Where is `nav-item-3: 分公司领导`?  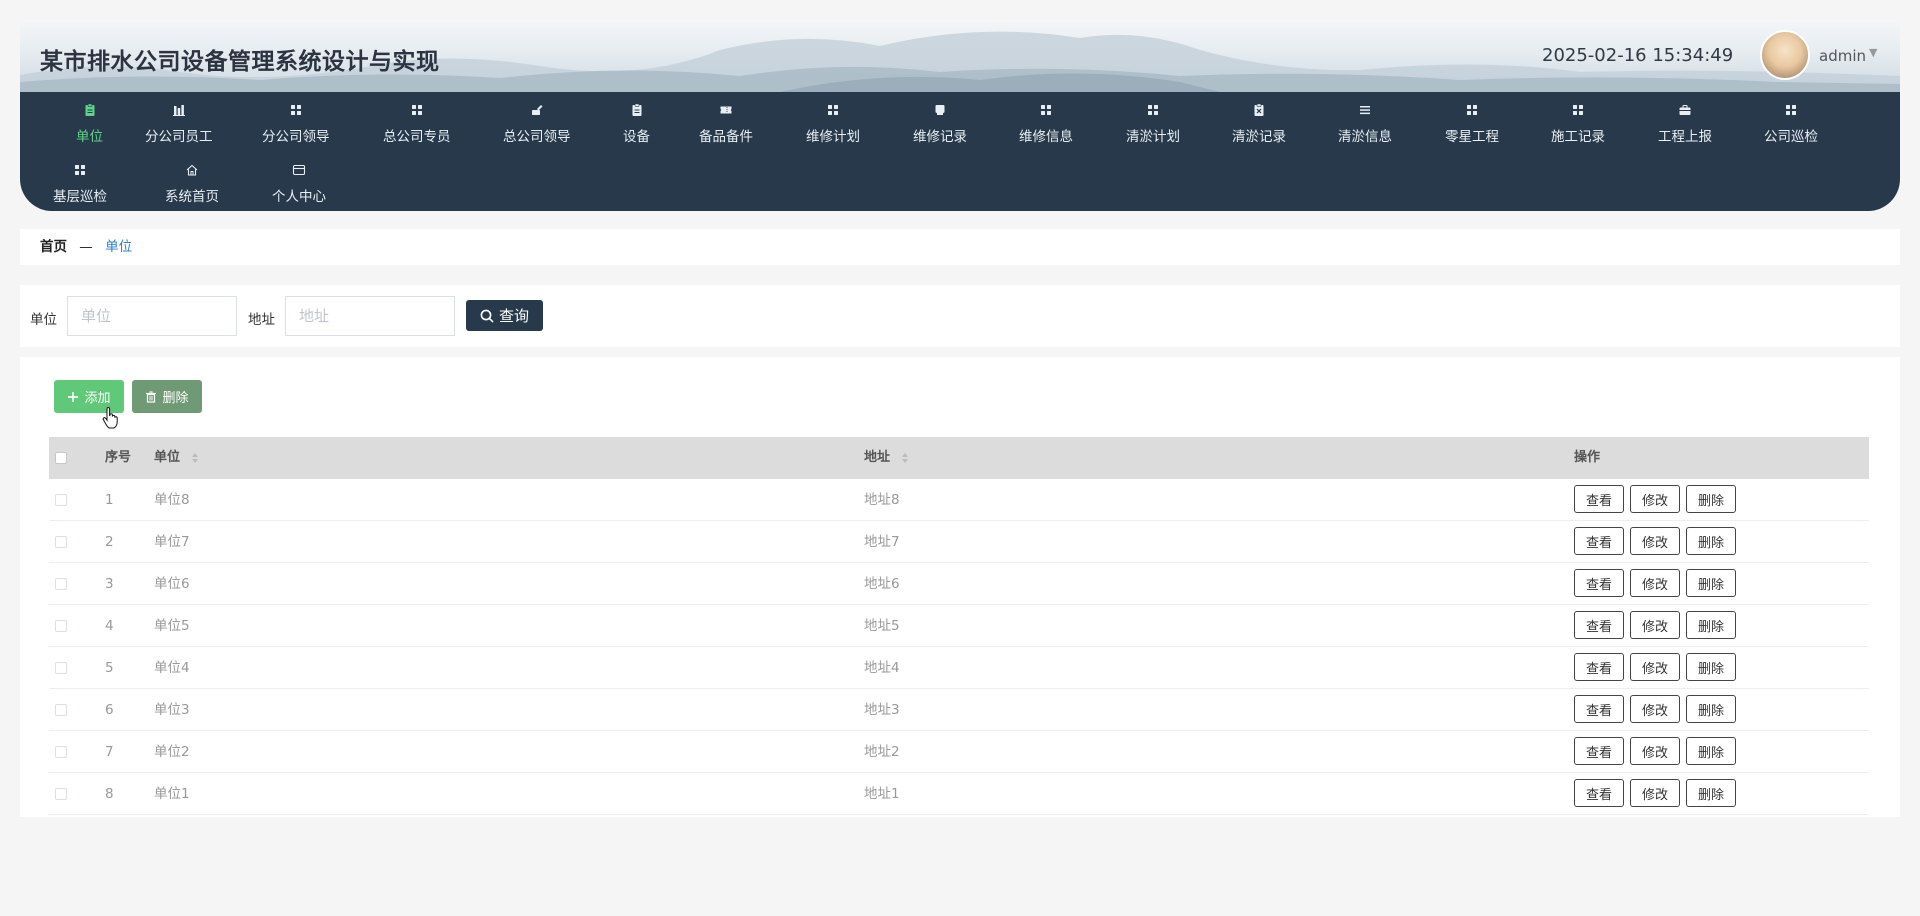 nav-item-3: 分公司领导 is located at coordinates (296, 124).